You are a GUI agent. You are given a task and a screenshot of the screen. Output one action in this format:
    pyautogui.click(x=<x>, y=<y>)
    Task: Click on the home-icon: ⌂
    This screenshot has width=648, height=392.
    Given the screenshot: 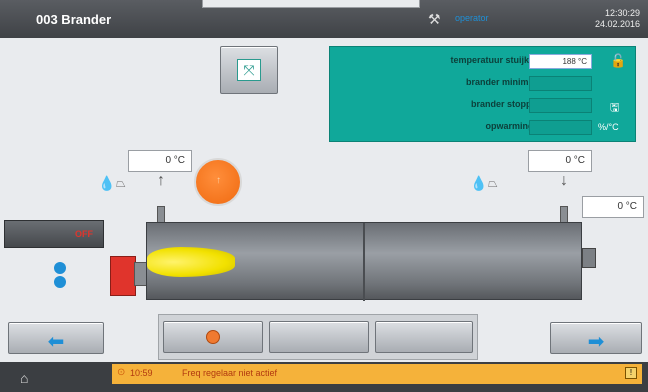 What is the action you would take?
    pyautogui.click(x=24, y=378)
    